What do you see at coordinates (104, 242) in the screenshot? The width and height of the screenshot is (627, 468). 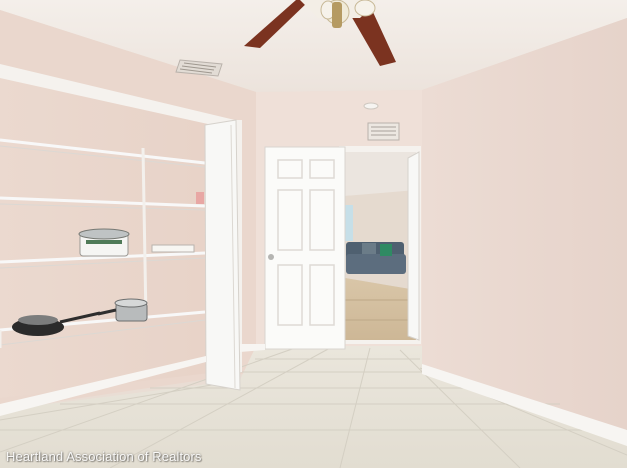 I see `cooking-pot-icon` at bounding box center [104, 242].